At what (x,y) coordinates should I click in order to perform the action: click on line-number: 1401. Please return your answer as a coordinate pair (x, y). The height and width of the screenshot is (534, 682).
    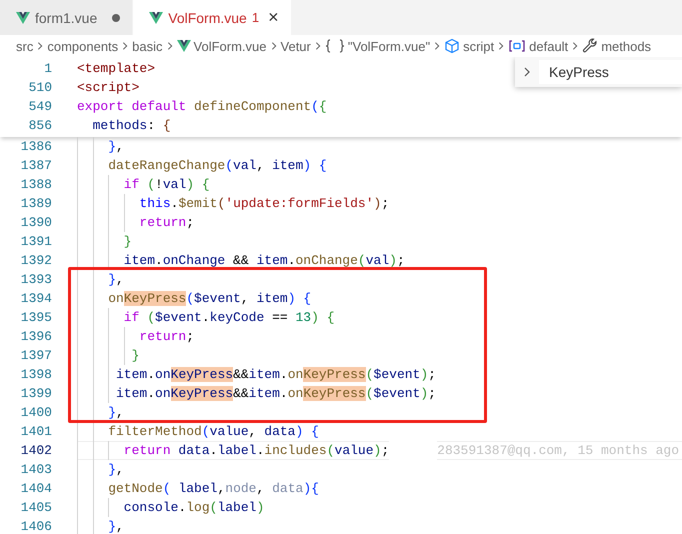
    Looking at the image, I should click on (36, 432).